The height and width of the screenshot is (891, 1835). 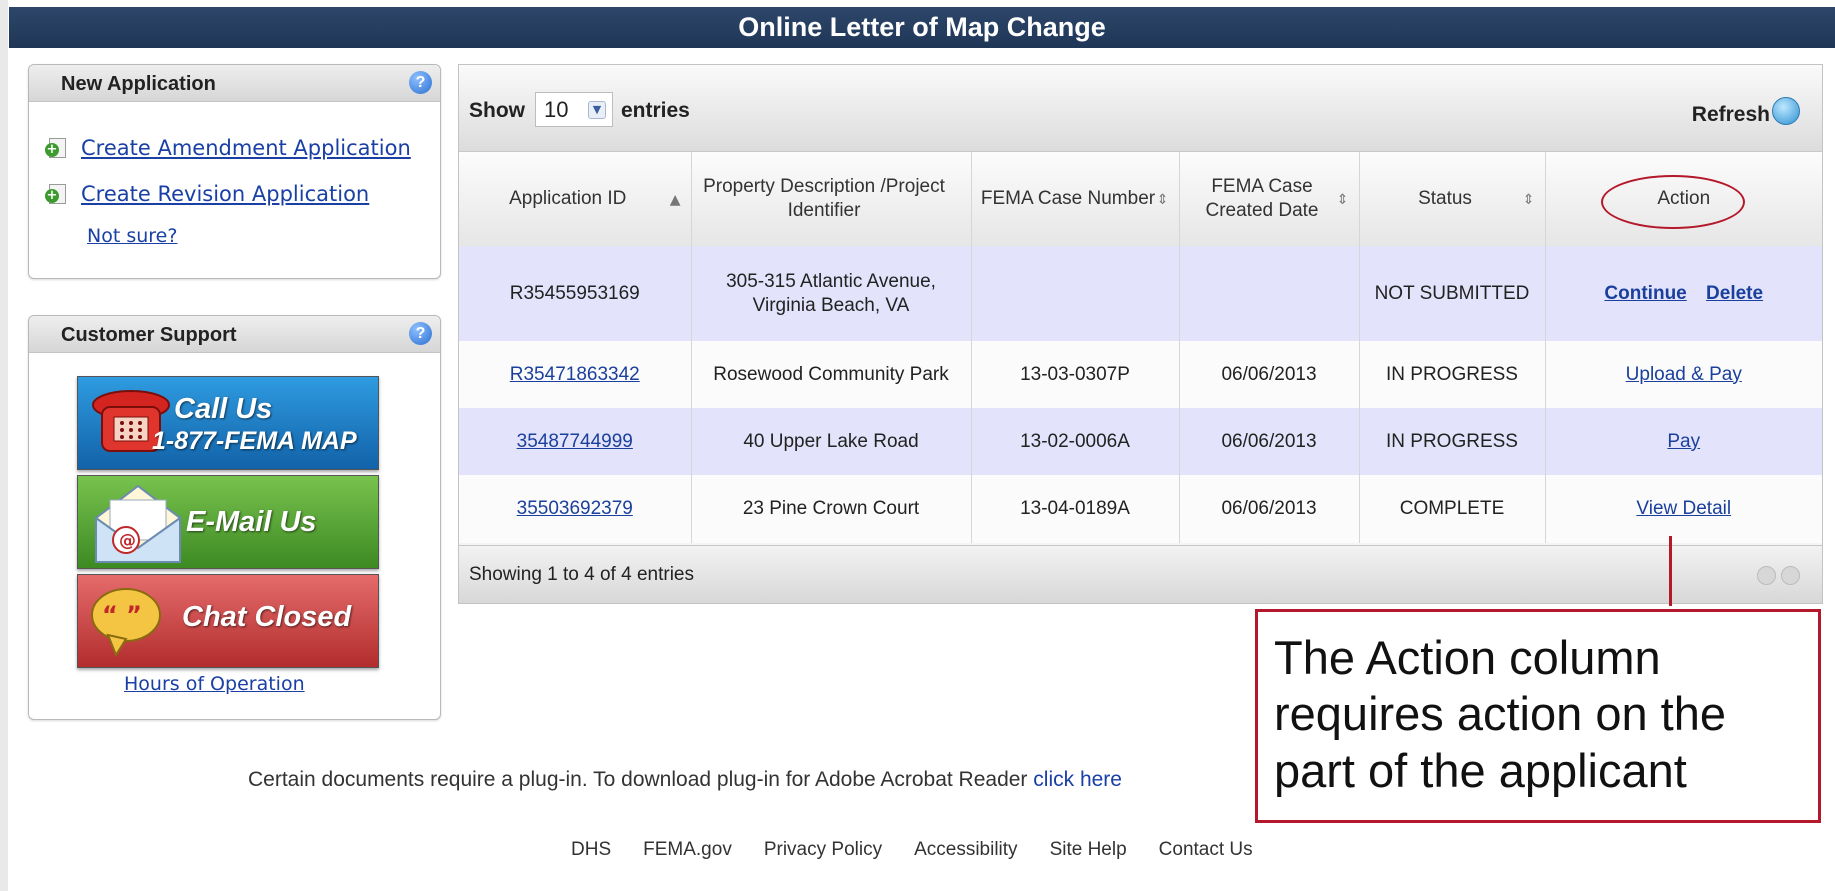 I want to click on pay-link: Pay, so click(x=1683, y=441).